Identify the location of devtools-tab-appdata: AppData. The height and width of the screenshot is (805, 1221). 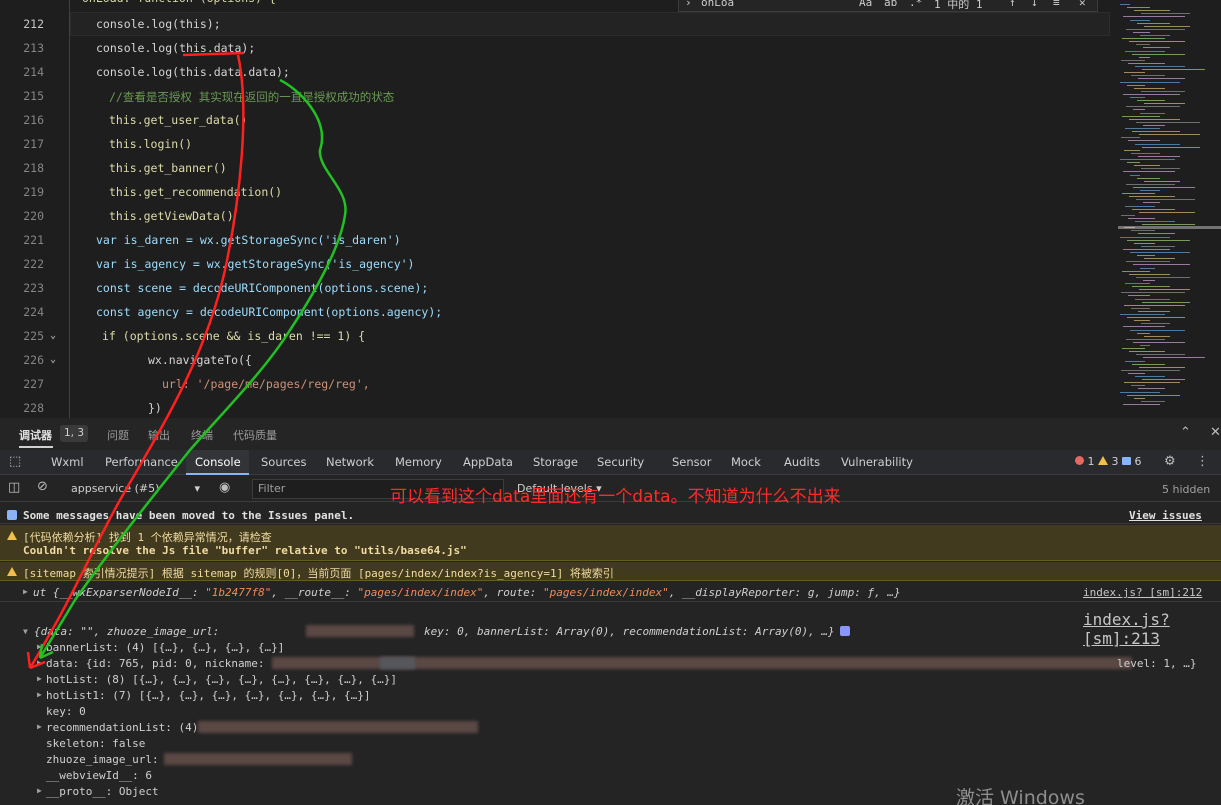
(488, 462).